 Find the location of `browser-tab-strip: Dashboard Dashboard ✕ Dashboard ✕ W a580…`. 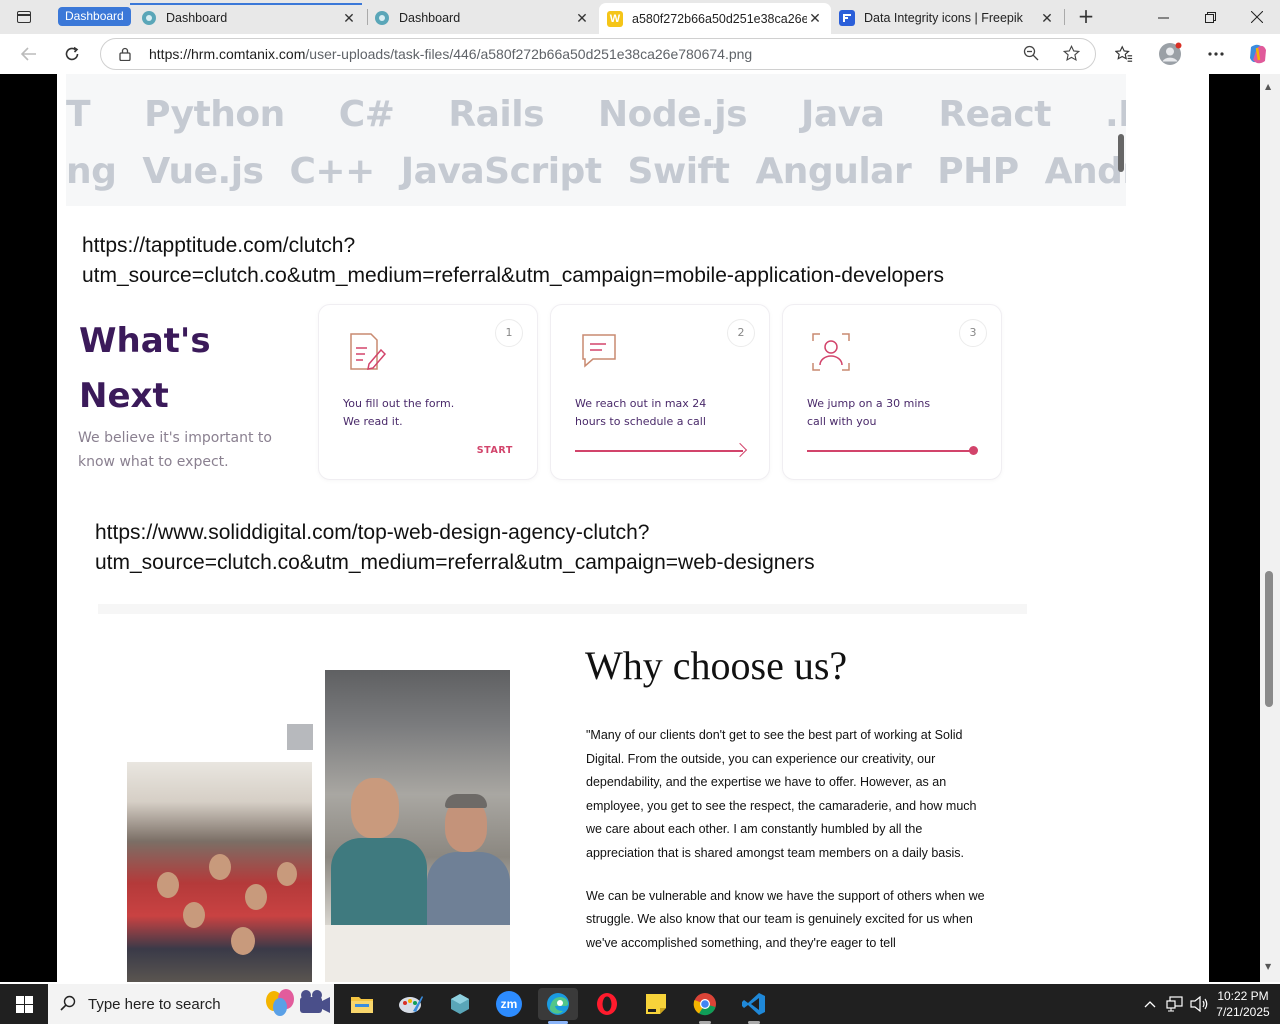

browser-tab-strip: Dashboard Dashboard ✕ Dashboard ✕ W a580… is located at coordinates (640, 17).